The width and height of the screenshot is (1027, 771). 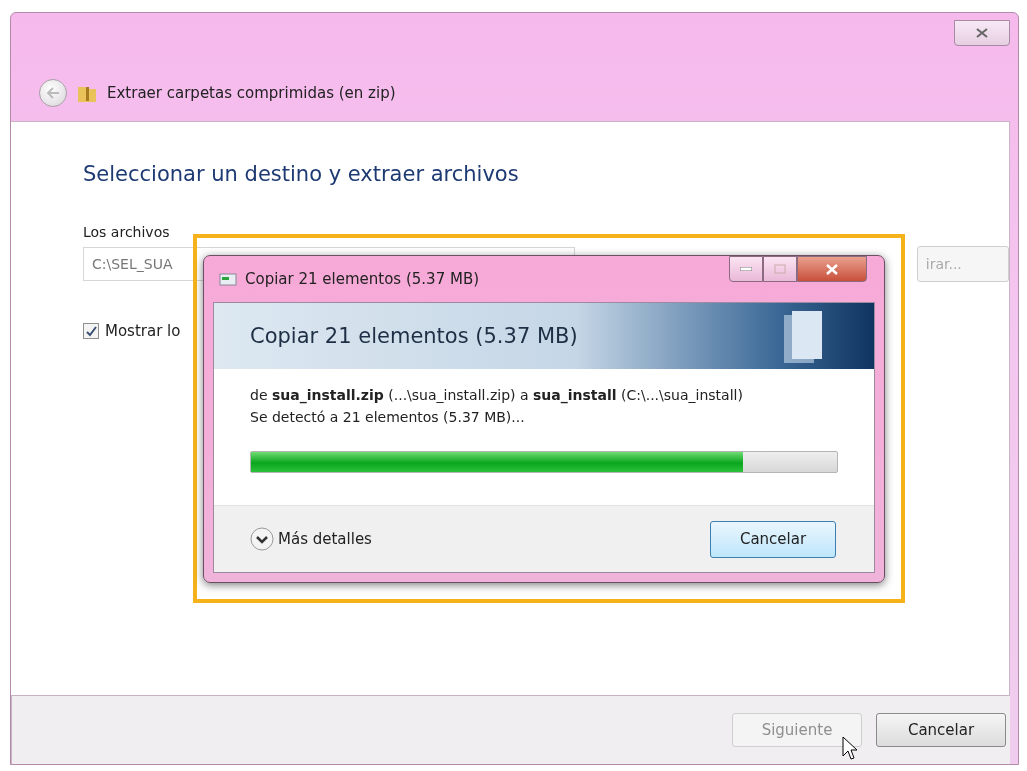 I want to click on dialog-heading: Copiar 21 elementos (5.37 MB), so click(x=414, y=336).